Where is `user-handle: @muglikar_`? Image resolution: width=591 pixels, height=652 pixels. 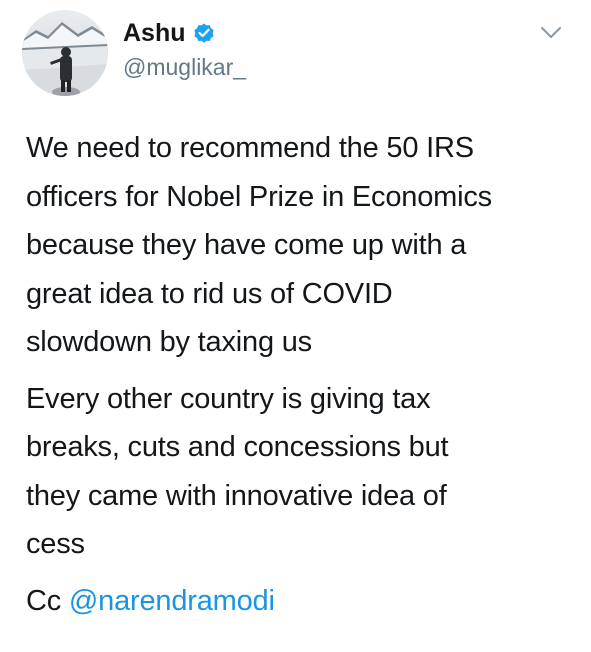 user-handle: @muglikar_ is located at coordinates (184, 67).